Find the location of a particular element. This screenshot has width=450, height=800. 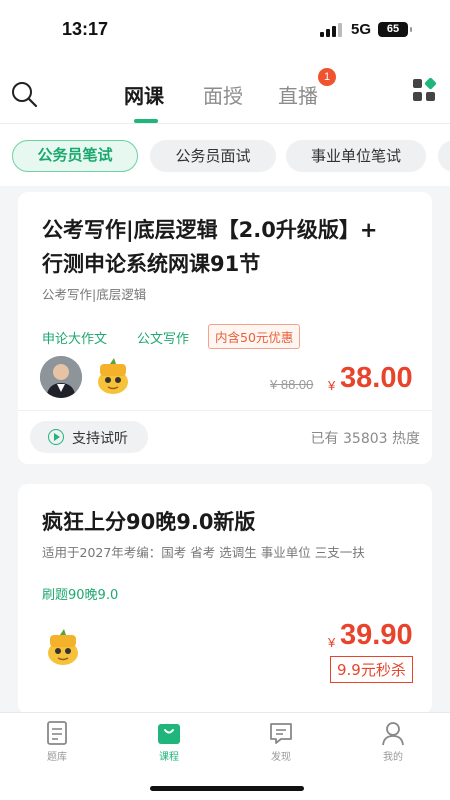

heat-count: 已有 35803 热度 is located at coordinates (365, 439).